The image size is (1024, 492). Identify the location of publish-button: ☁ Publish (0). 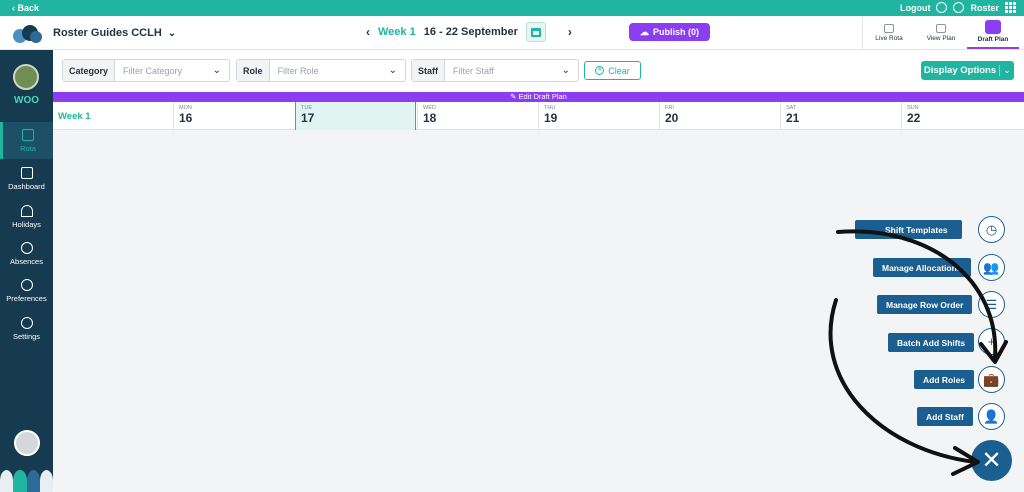
(669, 32).